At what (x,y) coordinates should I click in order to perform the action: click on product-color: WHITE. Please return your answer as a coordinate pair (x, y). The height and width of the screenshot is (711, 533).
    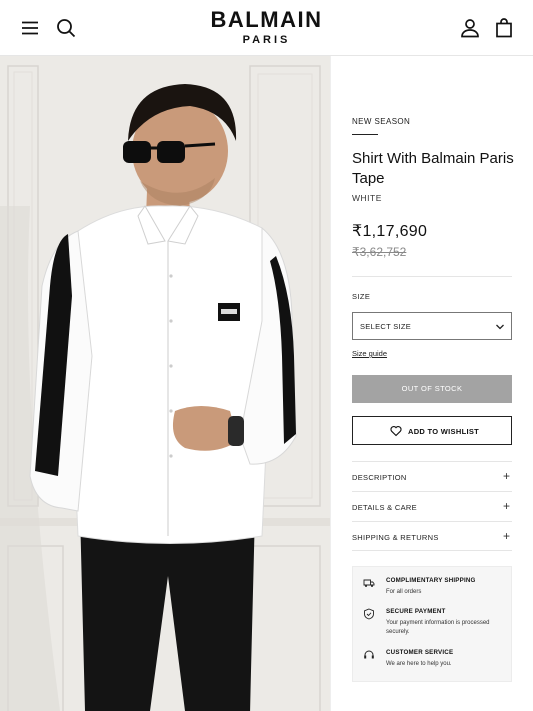
    Looking at the image, I should click on (367, 198).